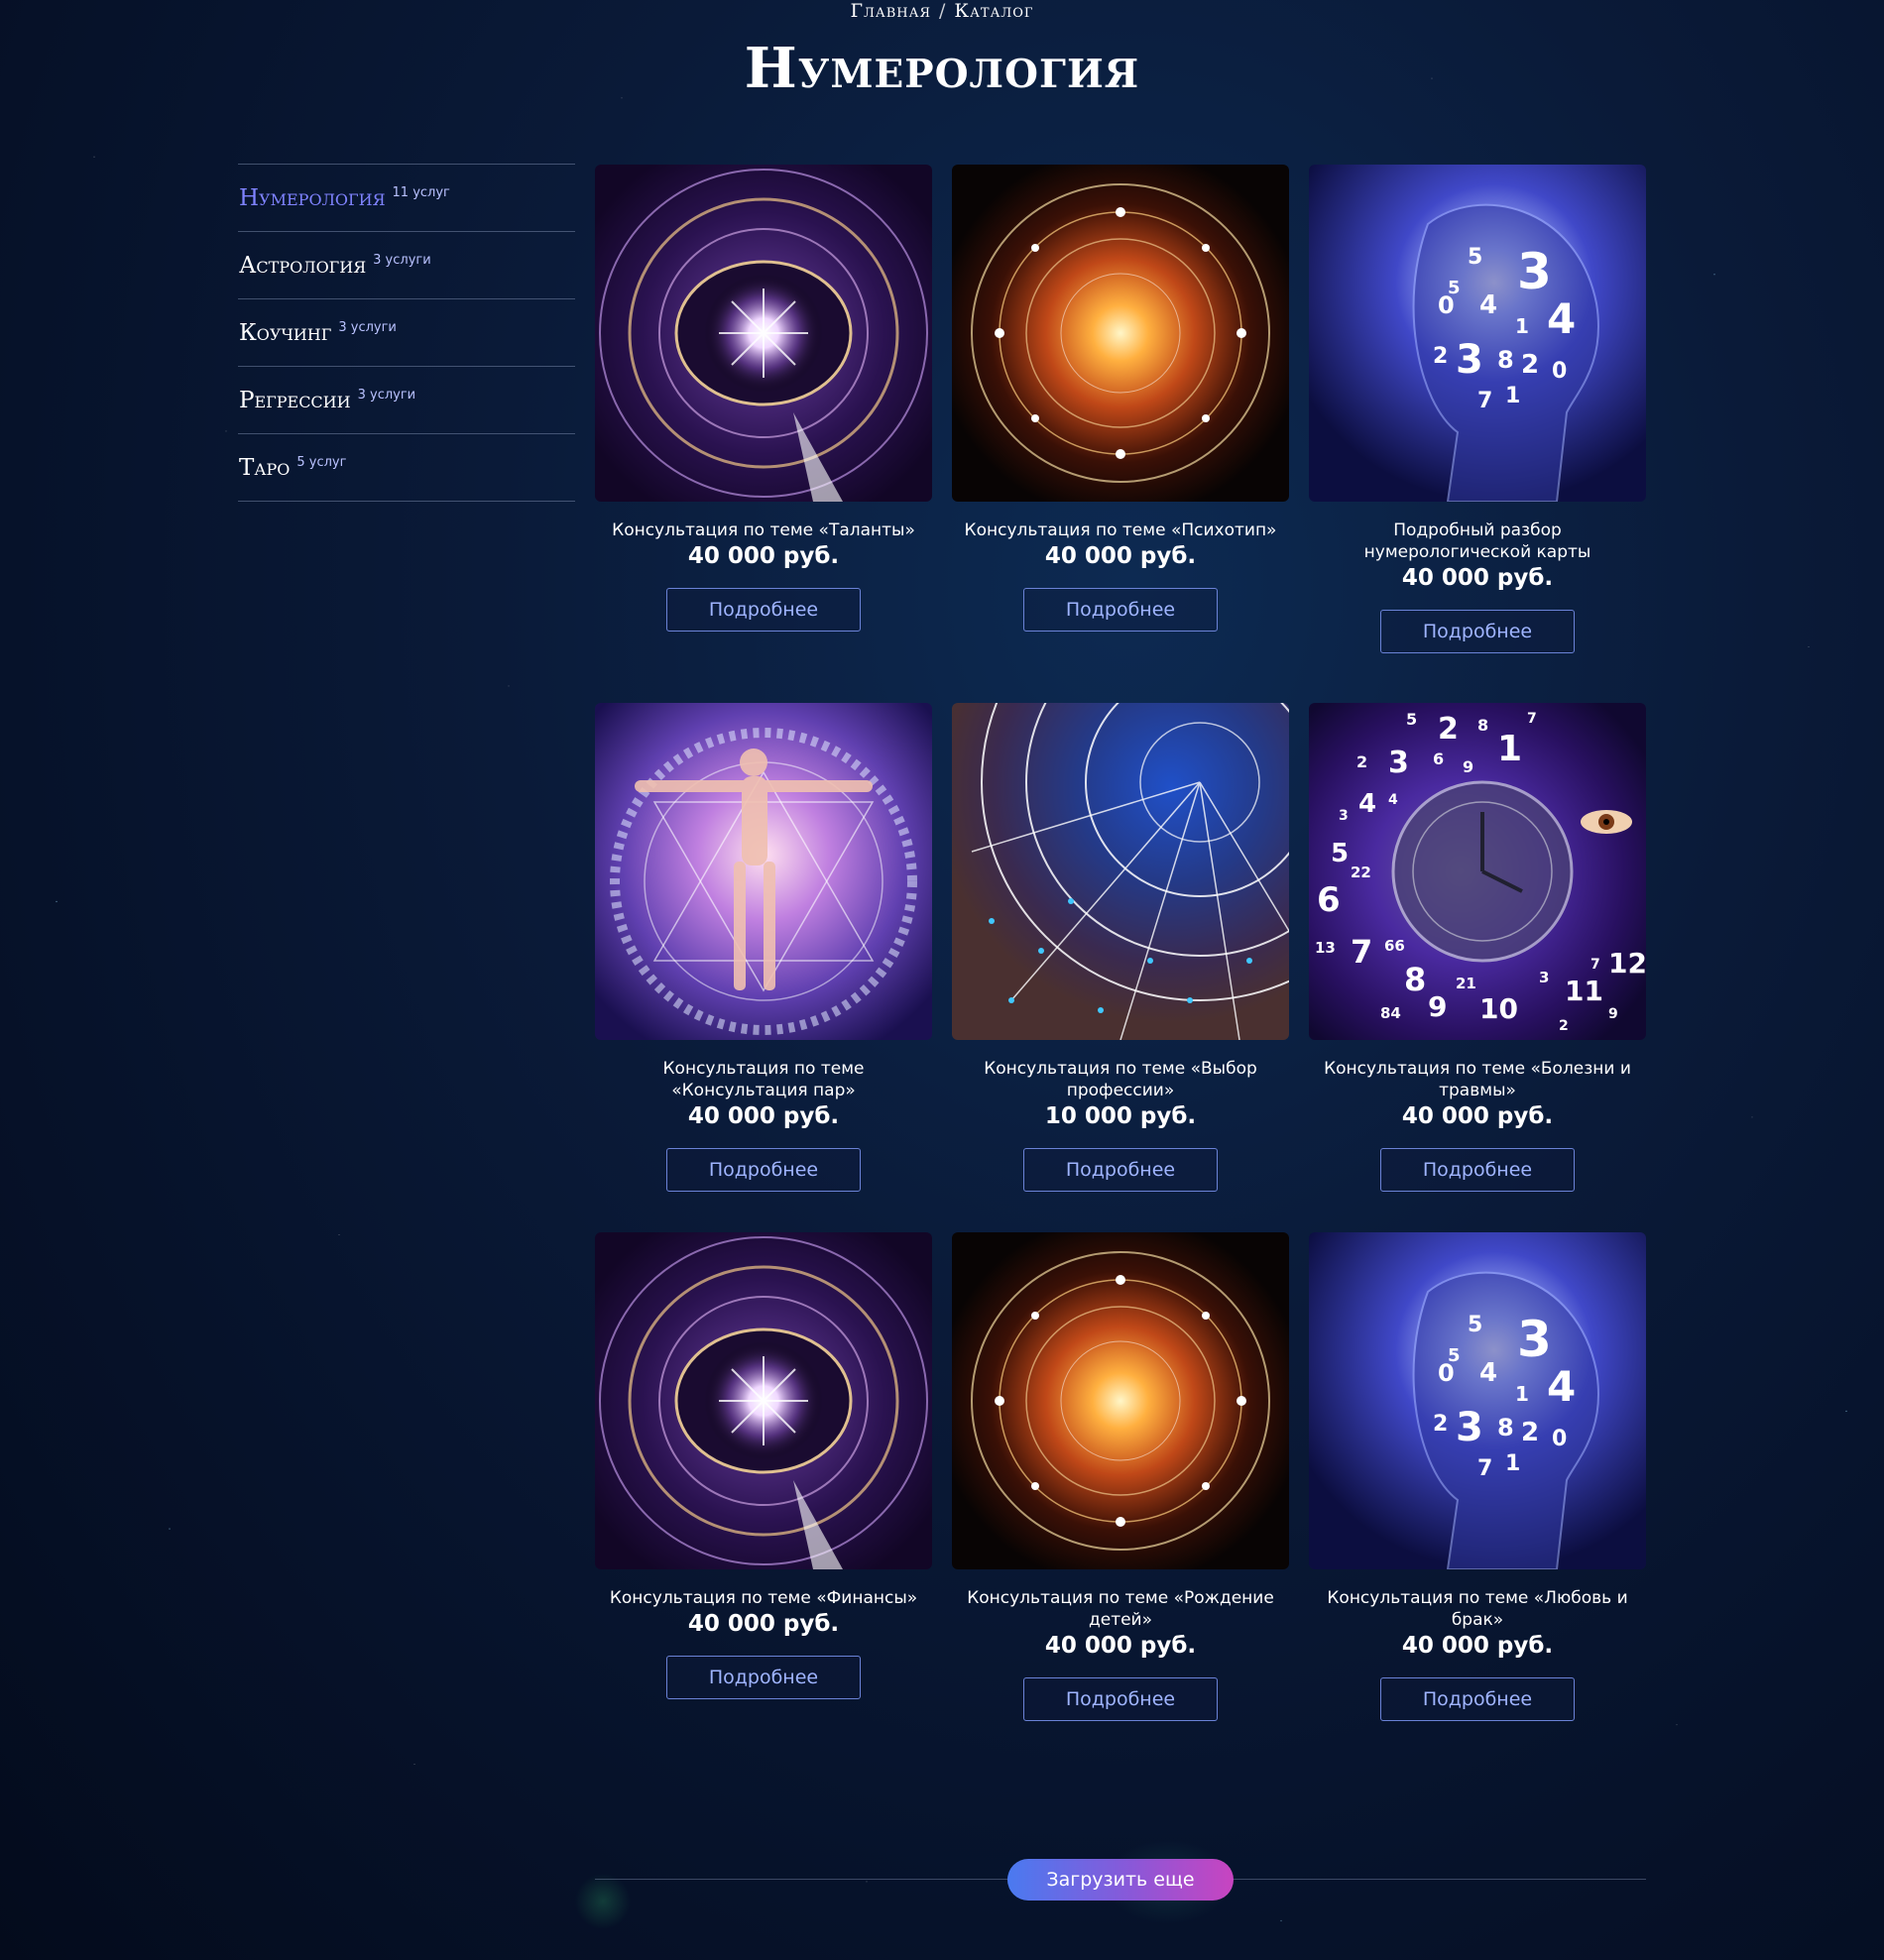 This screenshot has height=1960, width=1884. Describe the element at coordinates (763, 1598) in the screenshot. I see `service-title: Консультация по теме «Финансы»` at that location.